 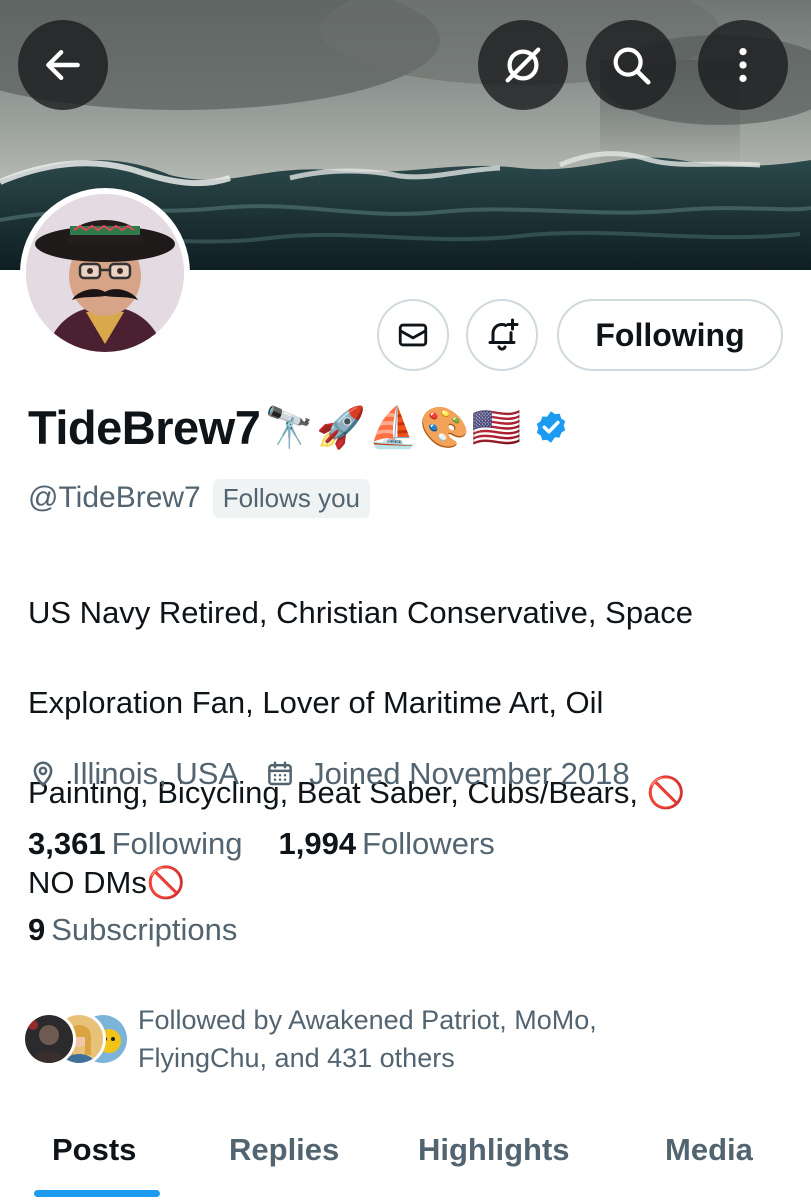 What do you see at coordinates (394, 427) in the screenshot?
I see `name-emoji: 🔭🚀⛵🎨🇺🇸` at bounding box center [394, 427].